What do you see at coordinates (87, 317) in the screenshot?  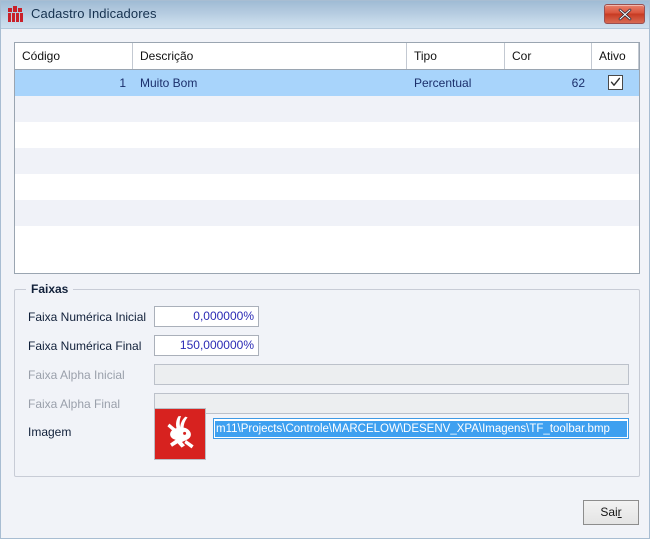 I see `faixa-numerica-inicial-label: Faixa Numérica Inicial` at bounding box center [87, 317].